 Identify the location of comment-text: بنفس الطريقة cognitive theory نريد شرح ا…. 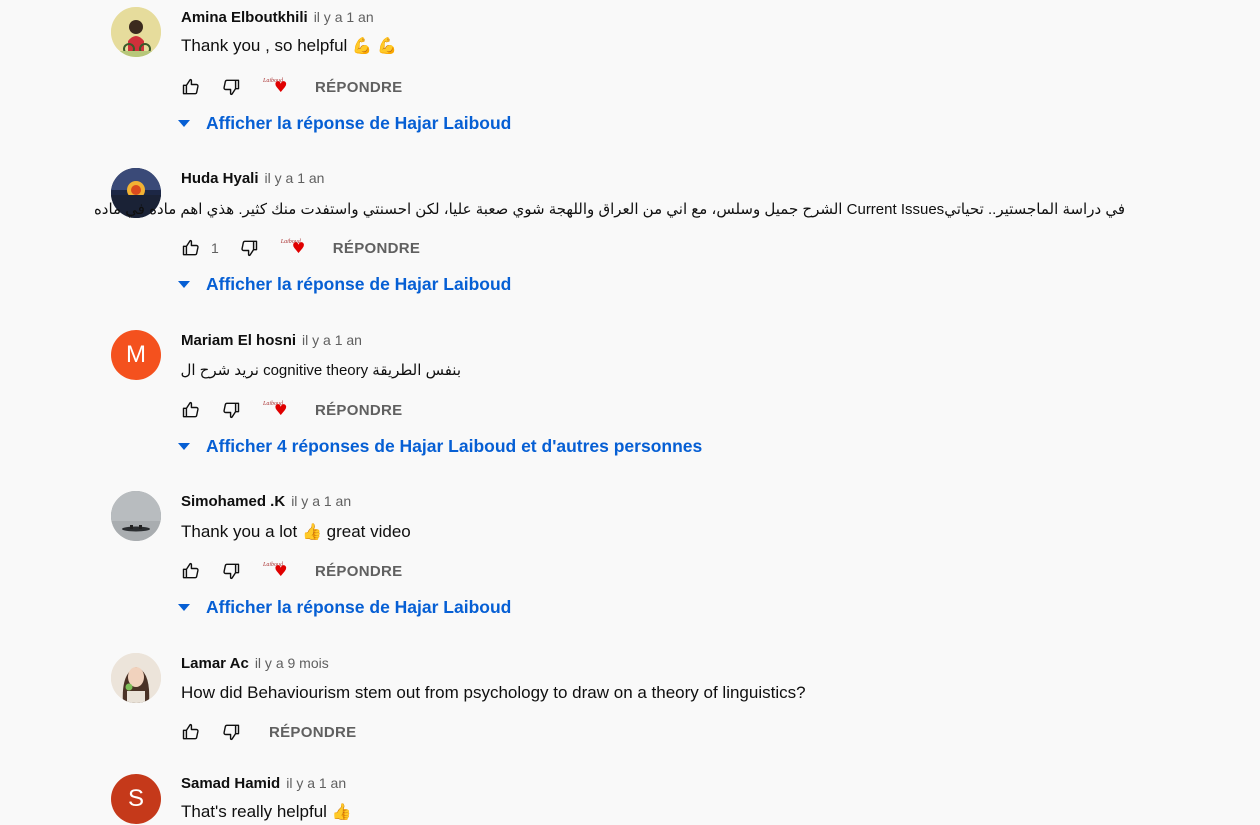
(320, 370).